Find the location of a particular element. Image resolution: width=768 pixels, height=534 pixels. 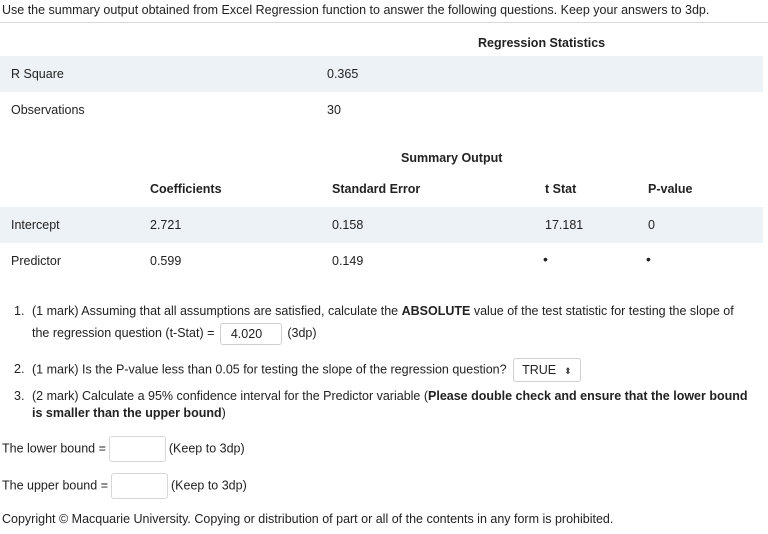

question-number: 1. is located at coordinates (19, 311).